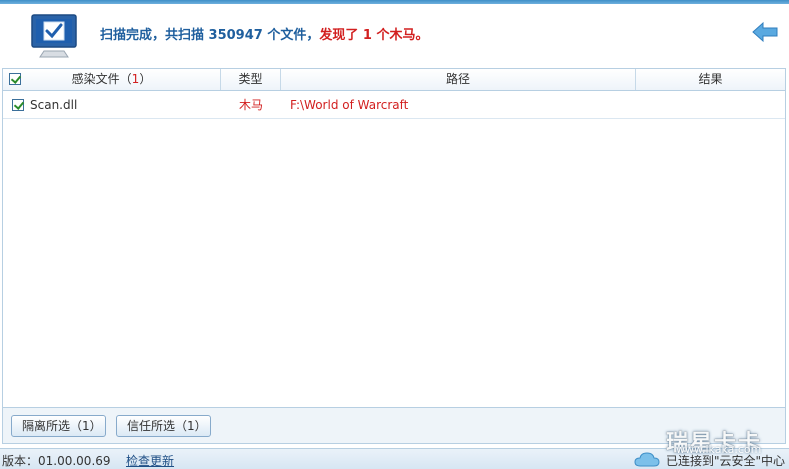  Describe the element at coordinates (56, 461) in the screenshot. I see `version-label: 版本：01.00.00.69` at that location.